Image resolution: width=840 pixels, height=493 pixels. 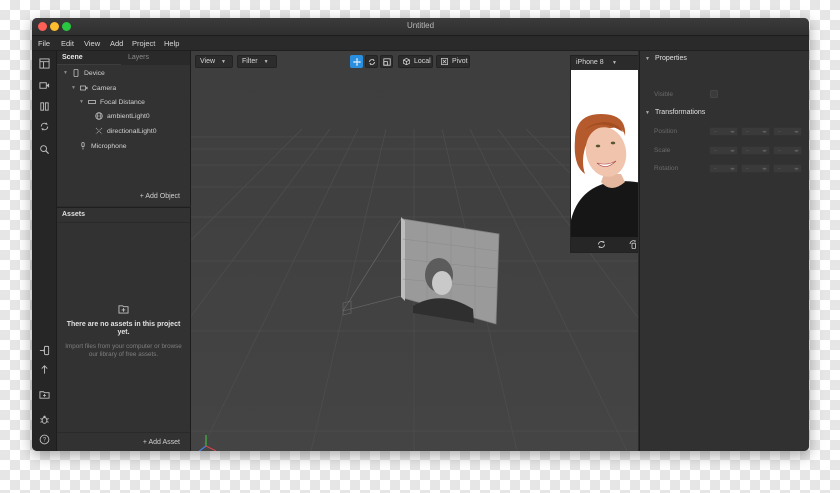 I want to click on properties-section-header: ▼ Properties, so click(x=666, y=58).